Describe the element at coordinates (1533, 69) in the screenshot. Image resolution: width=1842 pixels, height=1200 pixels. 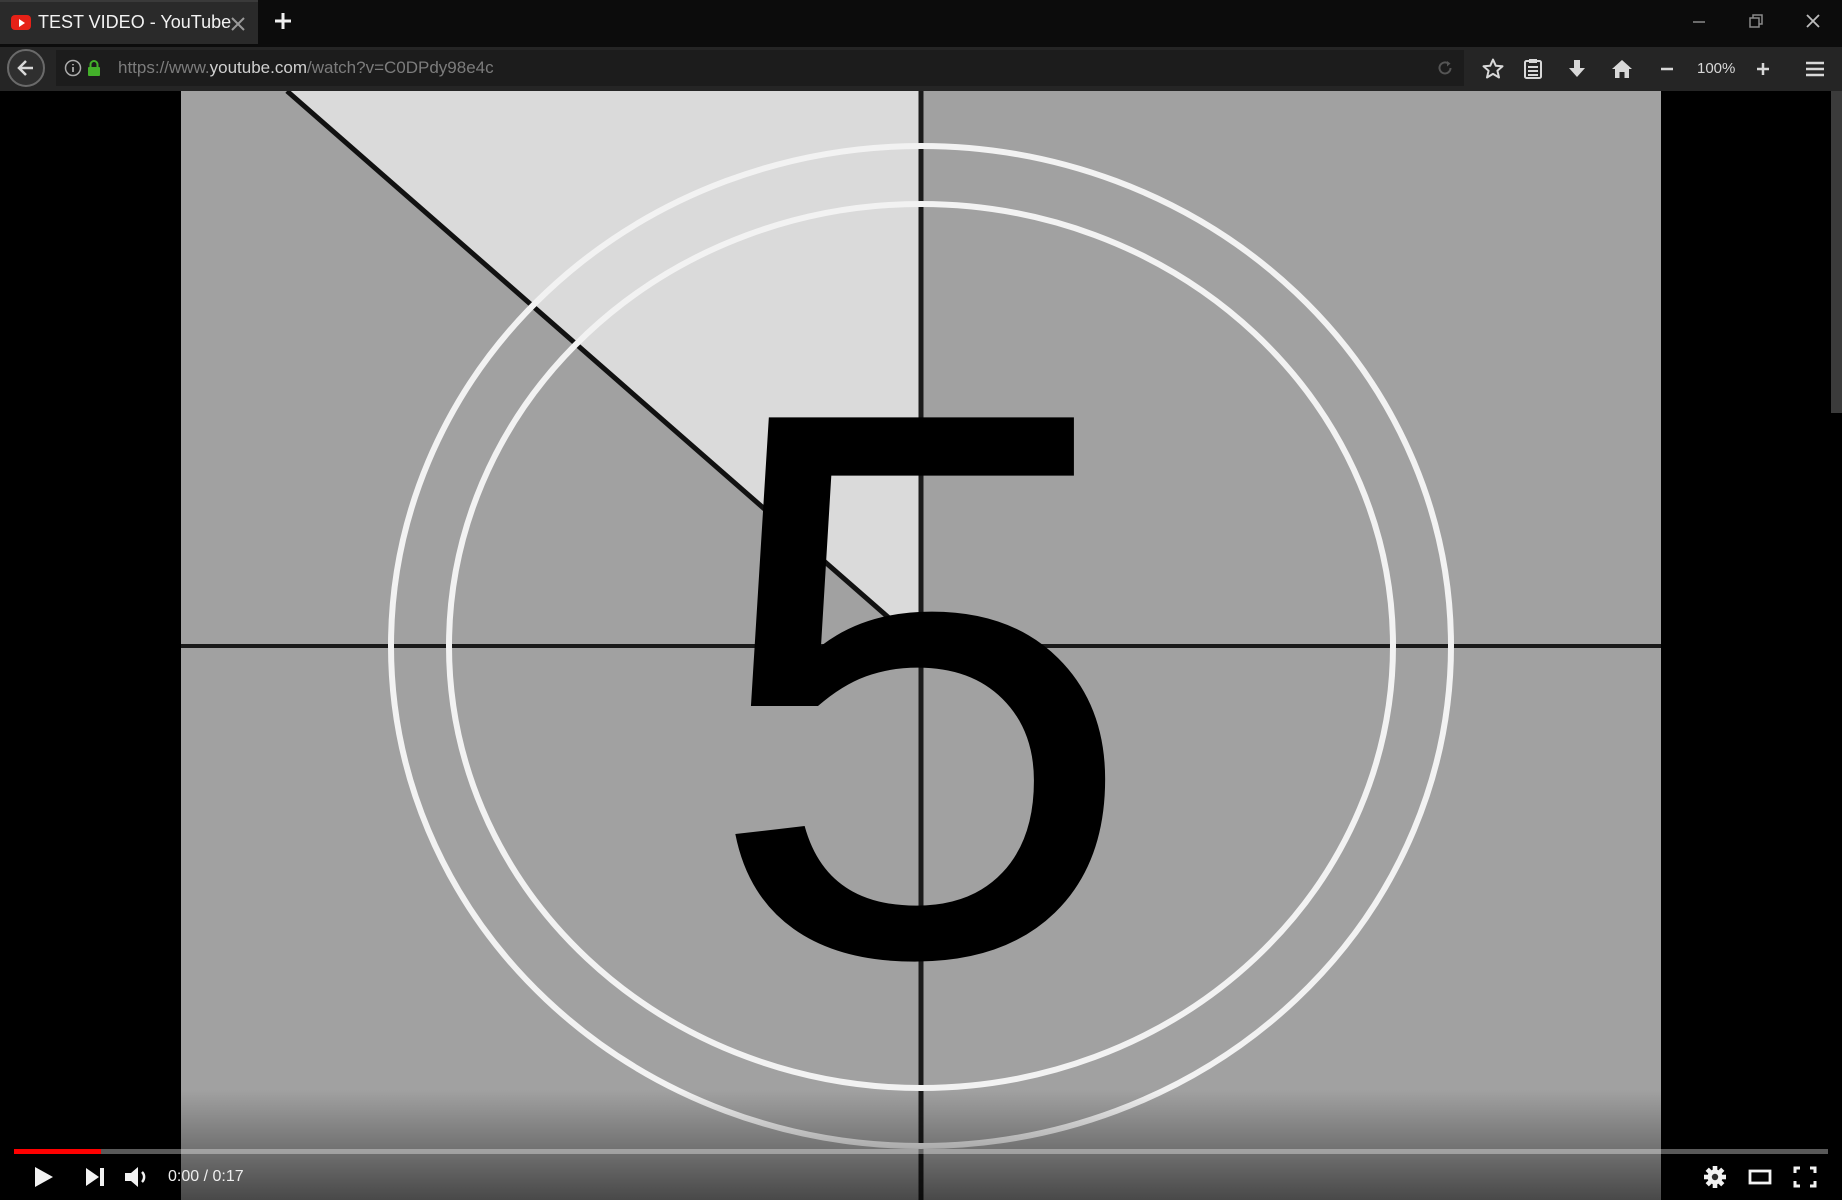
I see `reading-list-icon` at that location.